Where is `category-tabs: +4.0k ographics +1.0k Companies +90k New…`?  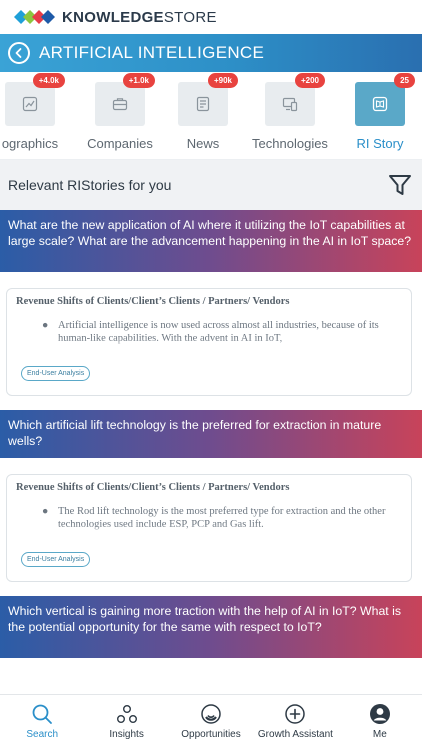 category-tabs: +4.0k ographics +1.0k Companies +90k New… is located at coordinates (211, 116).